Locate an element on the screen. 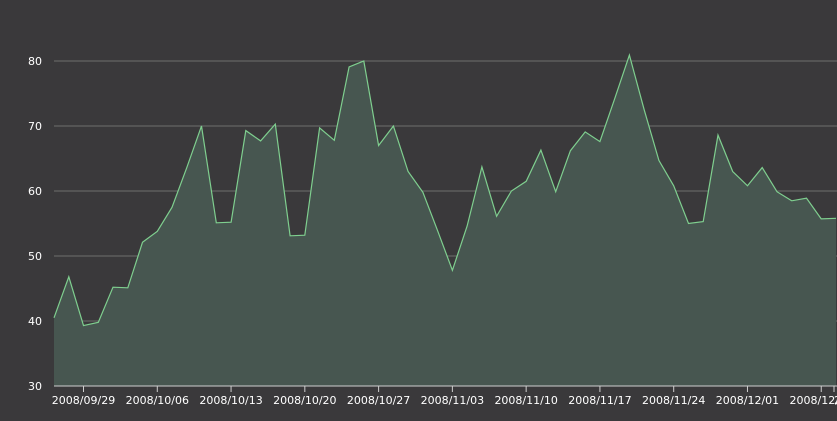 The image size is (837, 421). y-tick-label: 70 is located at coordinates (35, 126).